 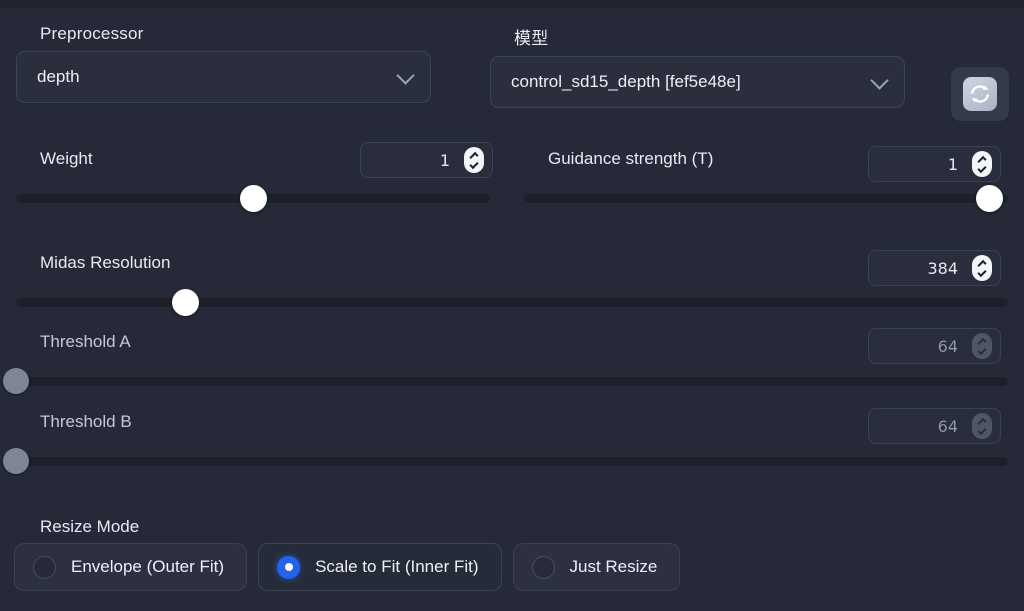 I want to click on midas-resolution-slider-row: Midas Resolution 384, so click(x=512, y=285).